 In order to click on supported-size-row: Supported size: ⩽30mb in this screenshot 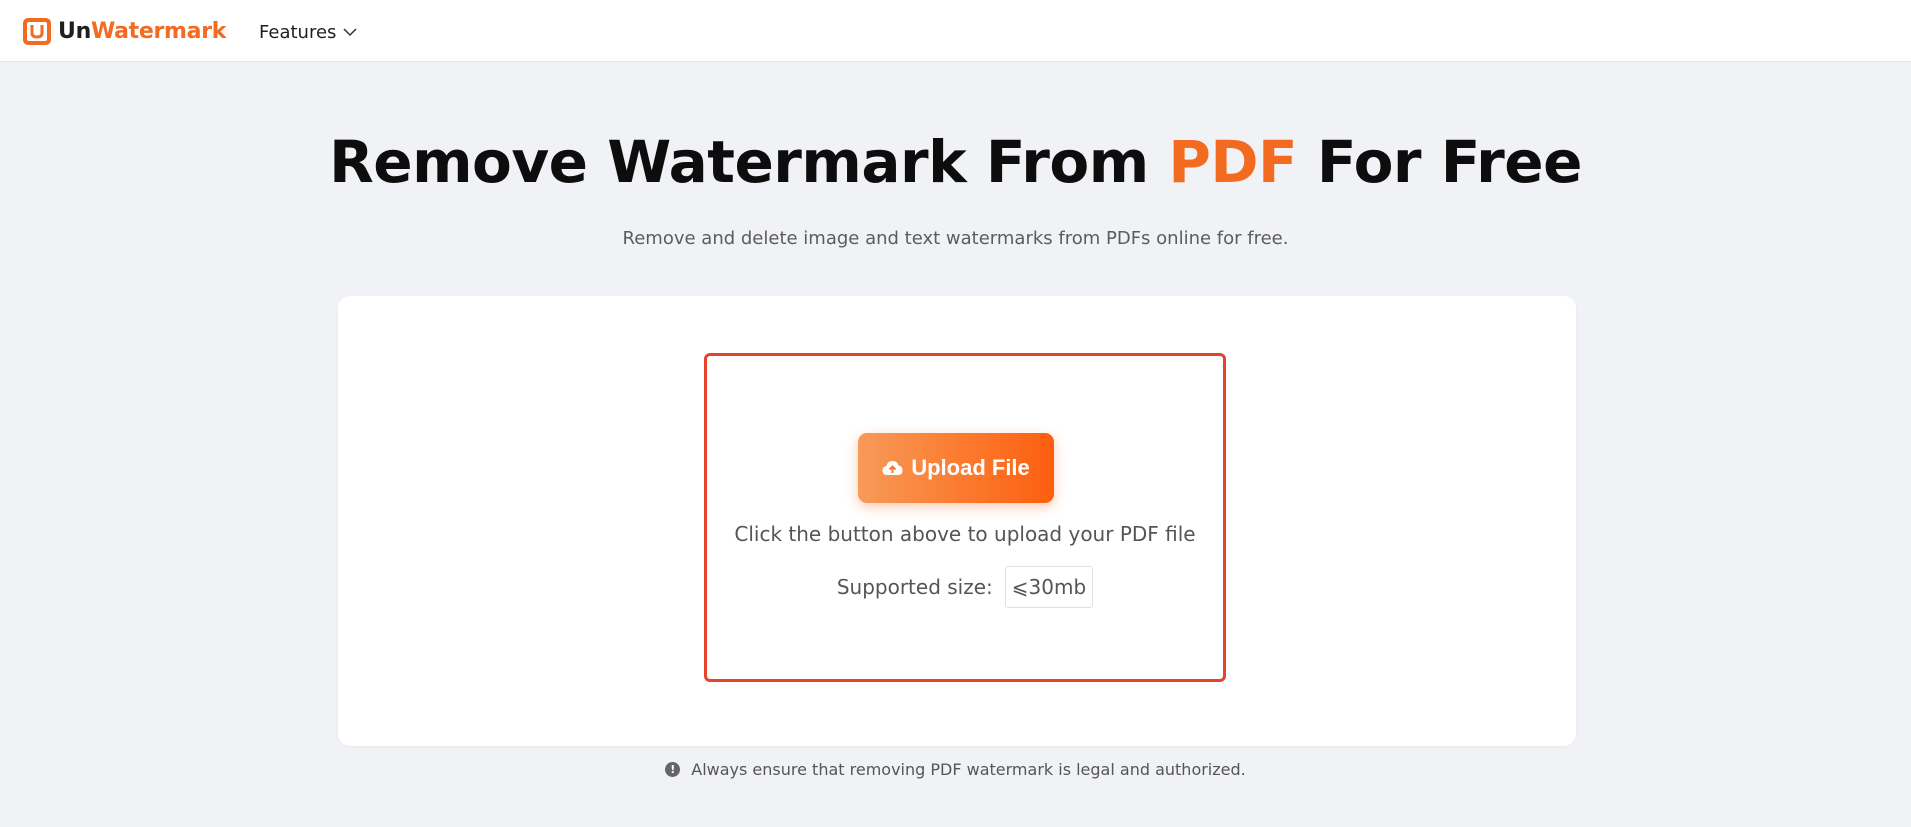, I will do `click(965, 587)`.